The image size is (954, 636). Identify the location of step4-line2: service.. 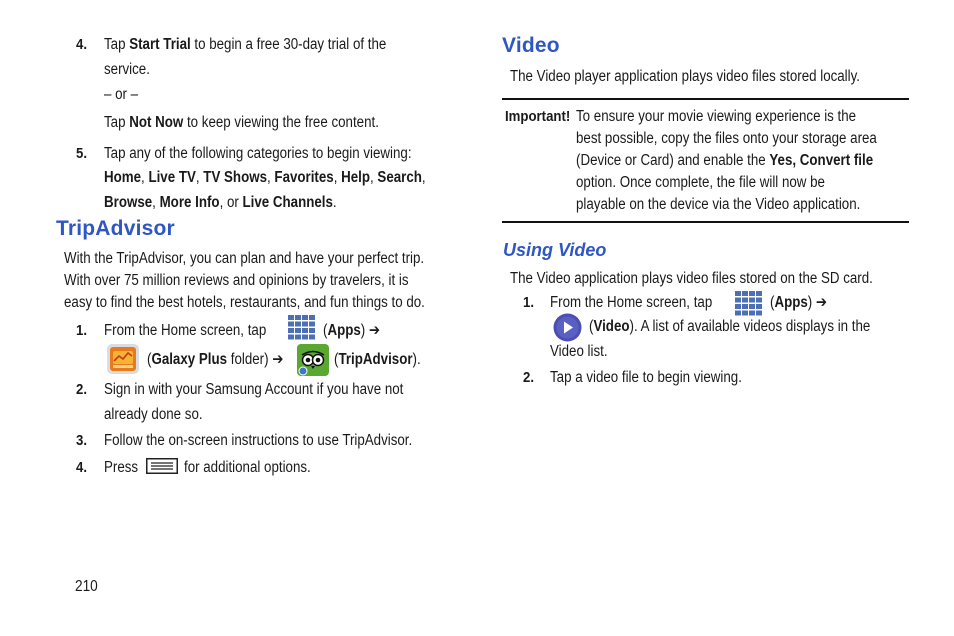
(127, 69).